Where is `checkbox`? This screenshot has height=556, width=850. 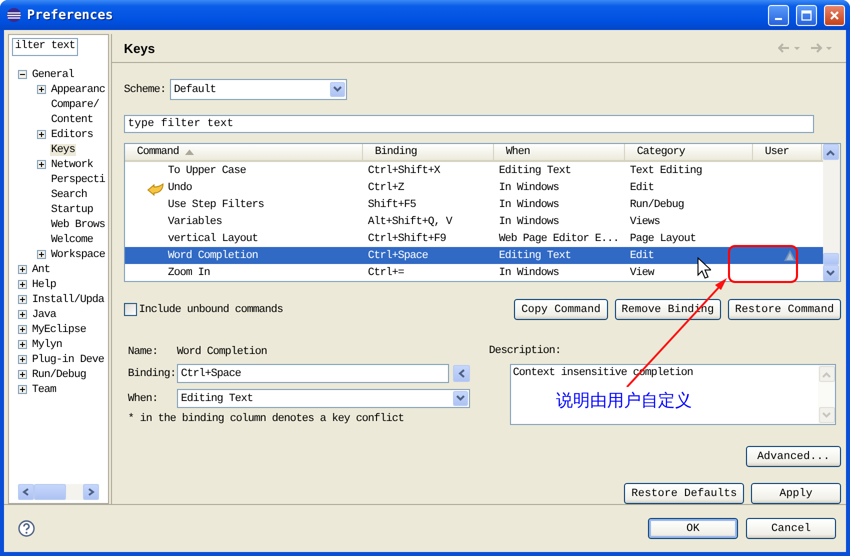 checkbox is located at coordinates (130, 309).